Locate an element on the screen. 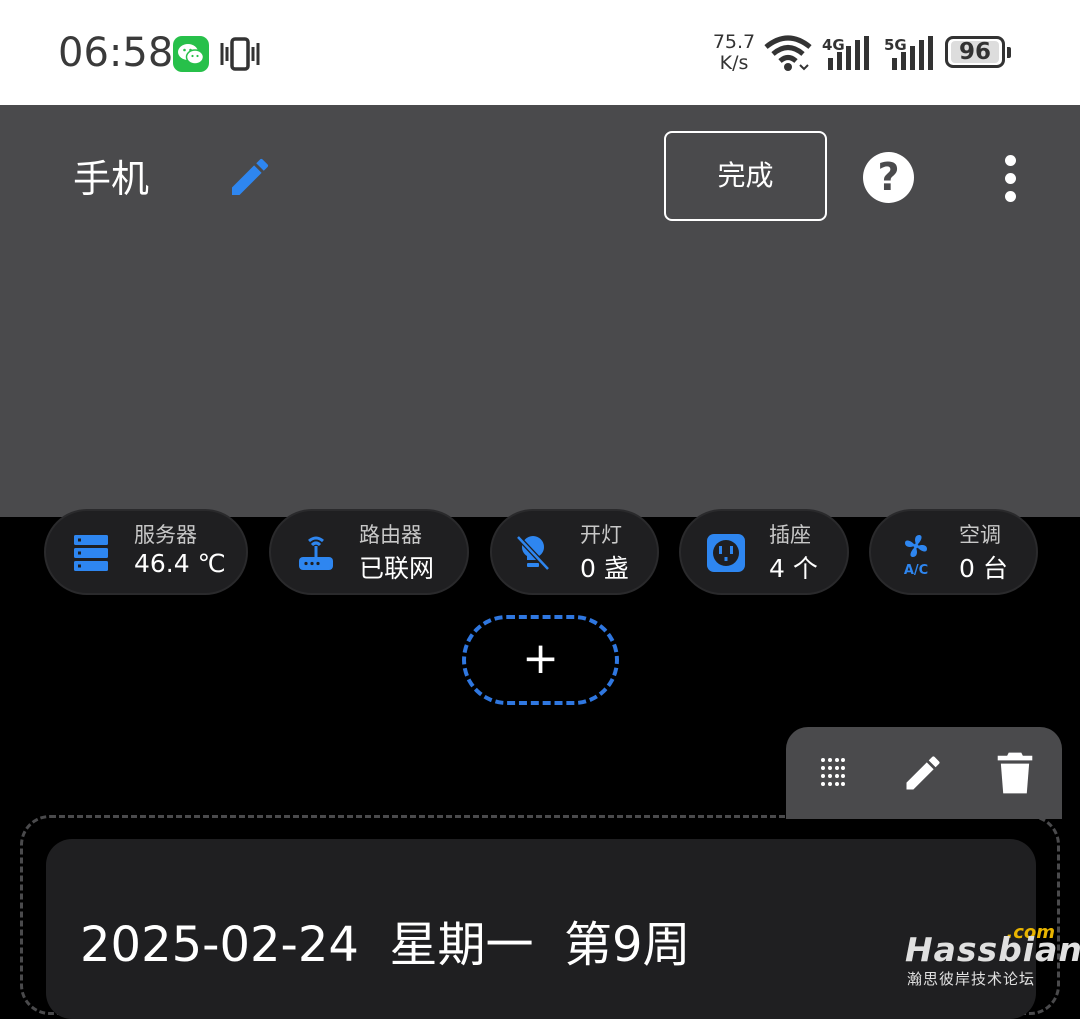  chip-value: 已联网 is located at coordinates (397, 568).